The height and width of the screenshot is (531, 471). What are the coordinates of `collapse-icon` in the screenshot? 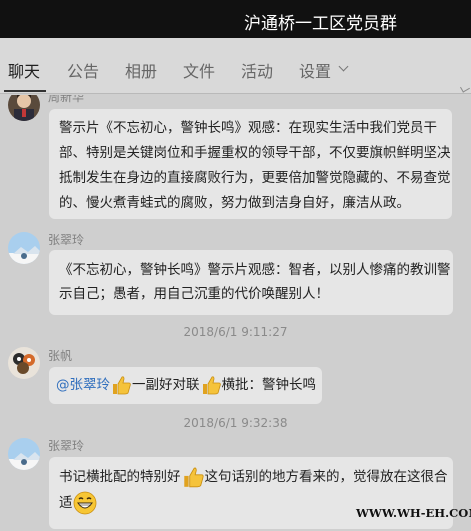 It's located at (465, 88).